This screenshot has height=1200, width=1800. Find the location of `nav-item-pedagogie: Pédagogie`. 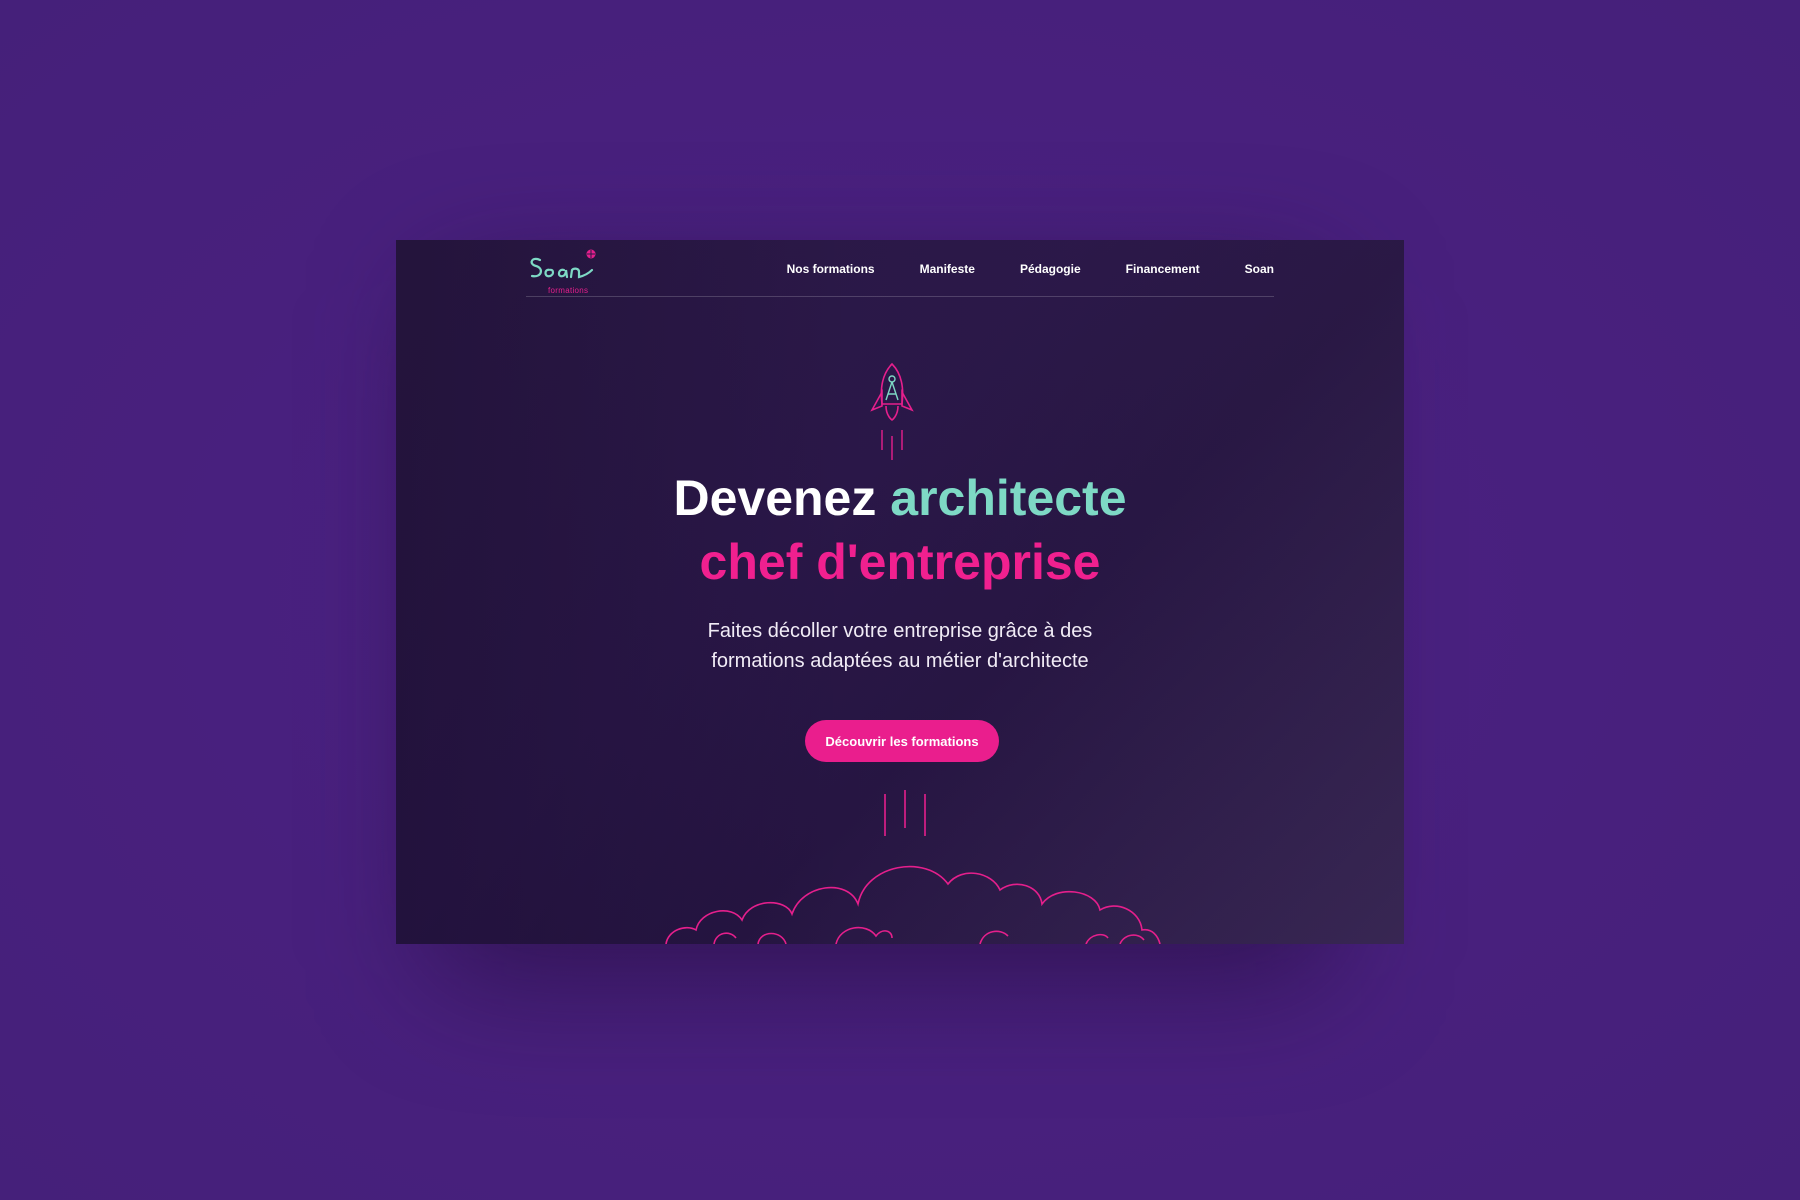

nav-item-pedagogie: Pédagogie is located at coordinates (1050, 269).